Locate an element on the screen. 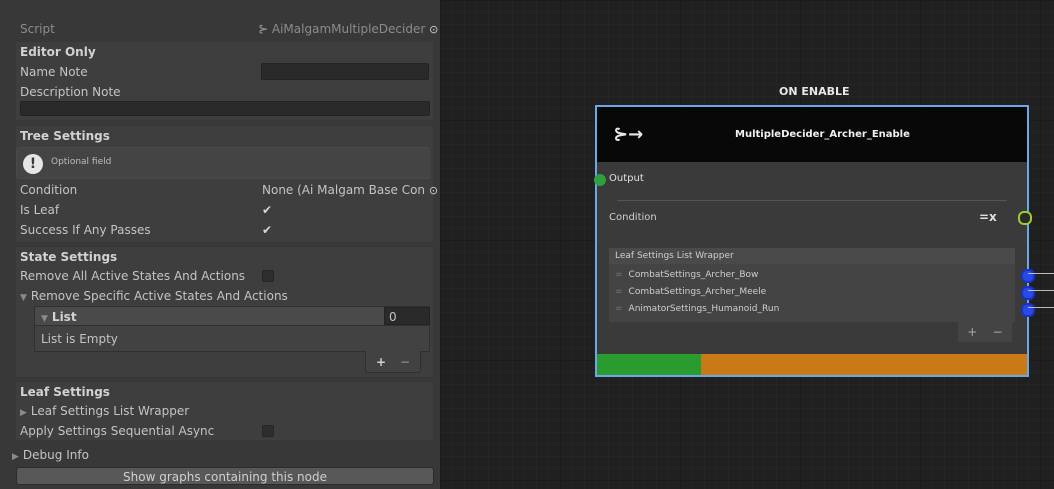 Image resolution: width=1054 pixels, height=489 pixels. list-label: List is located at coordinates (64, 317).